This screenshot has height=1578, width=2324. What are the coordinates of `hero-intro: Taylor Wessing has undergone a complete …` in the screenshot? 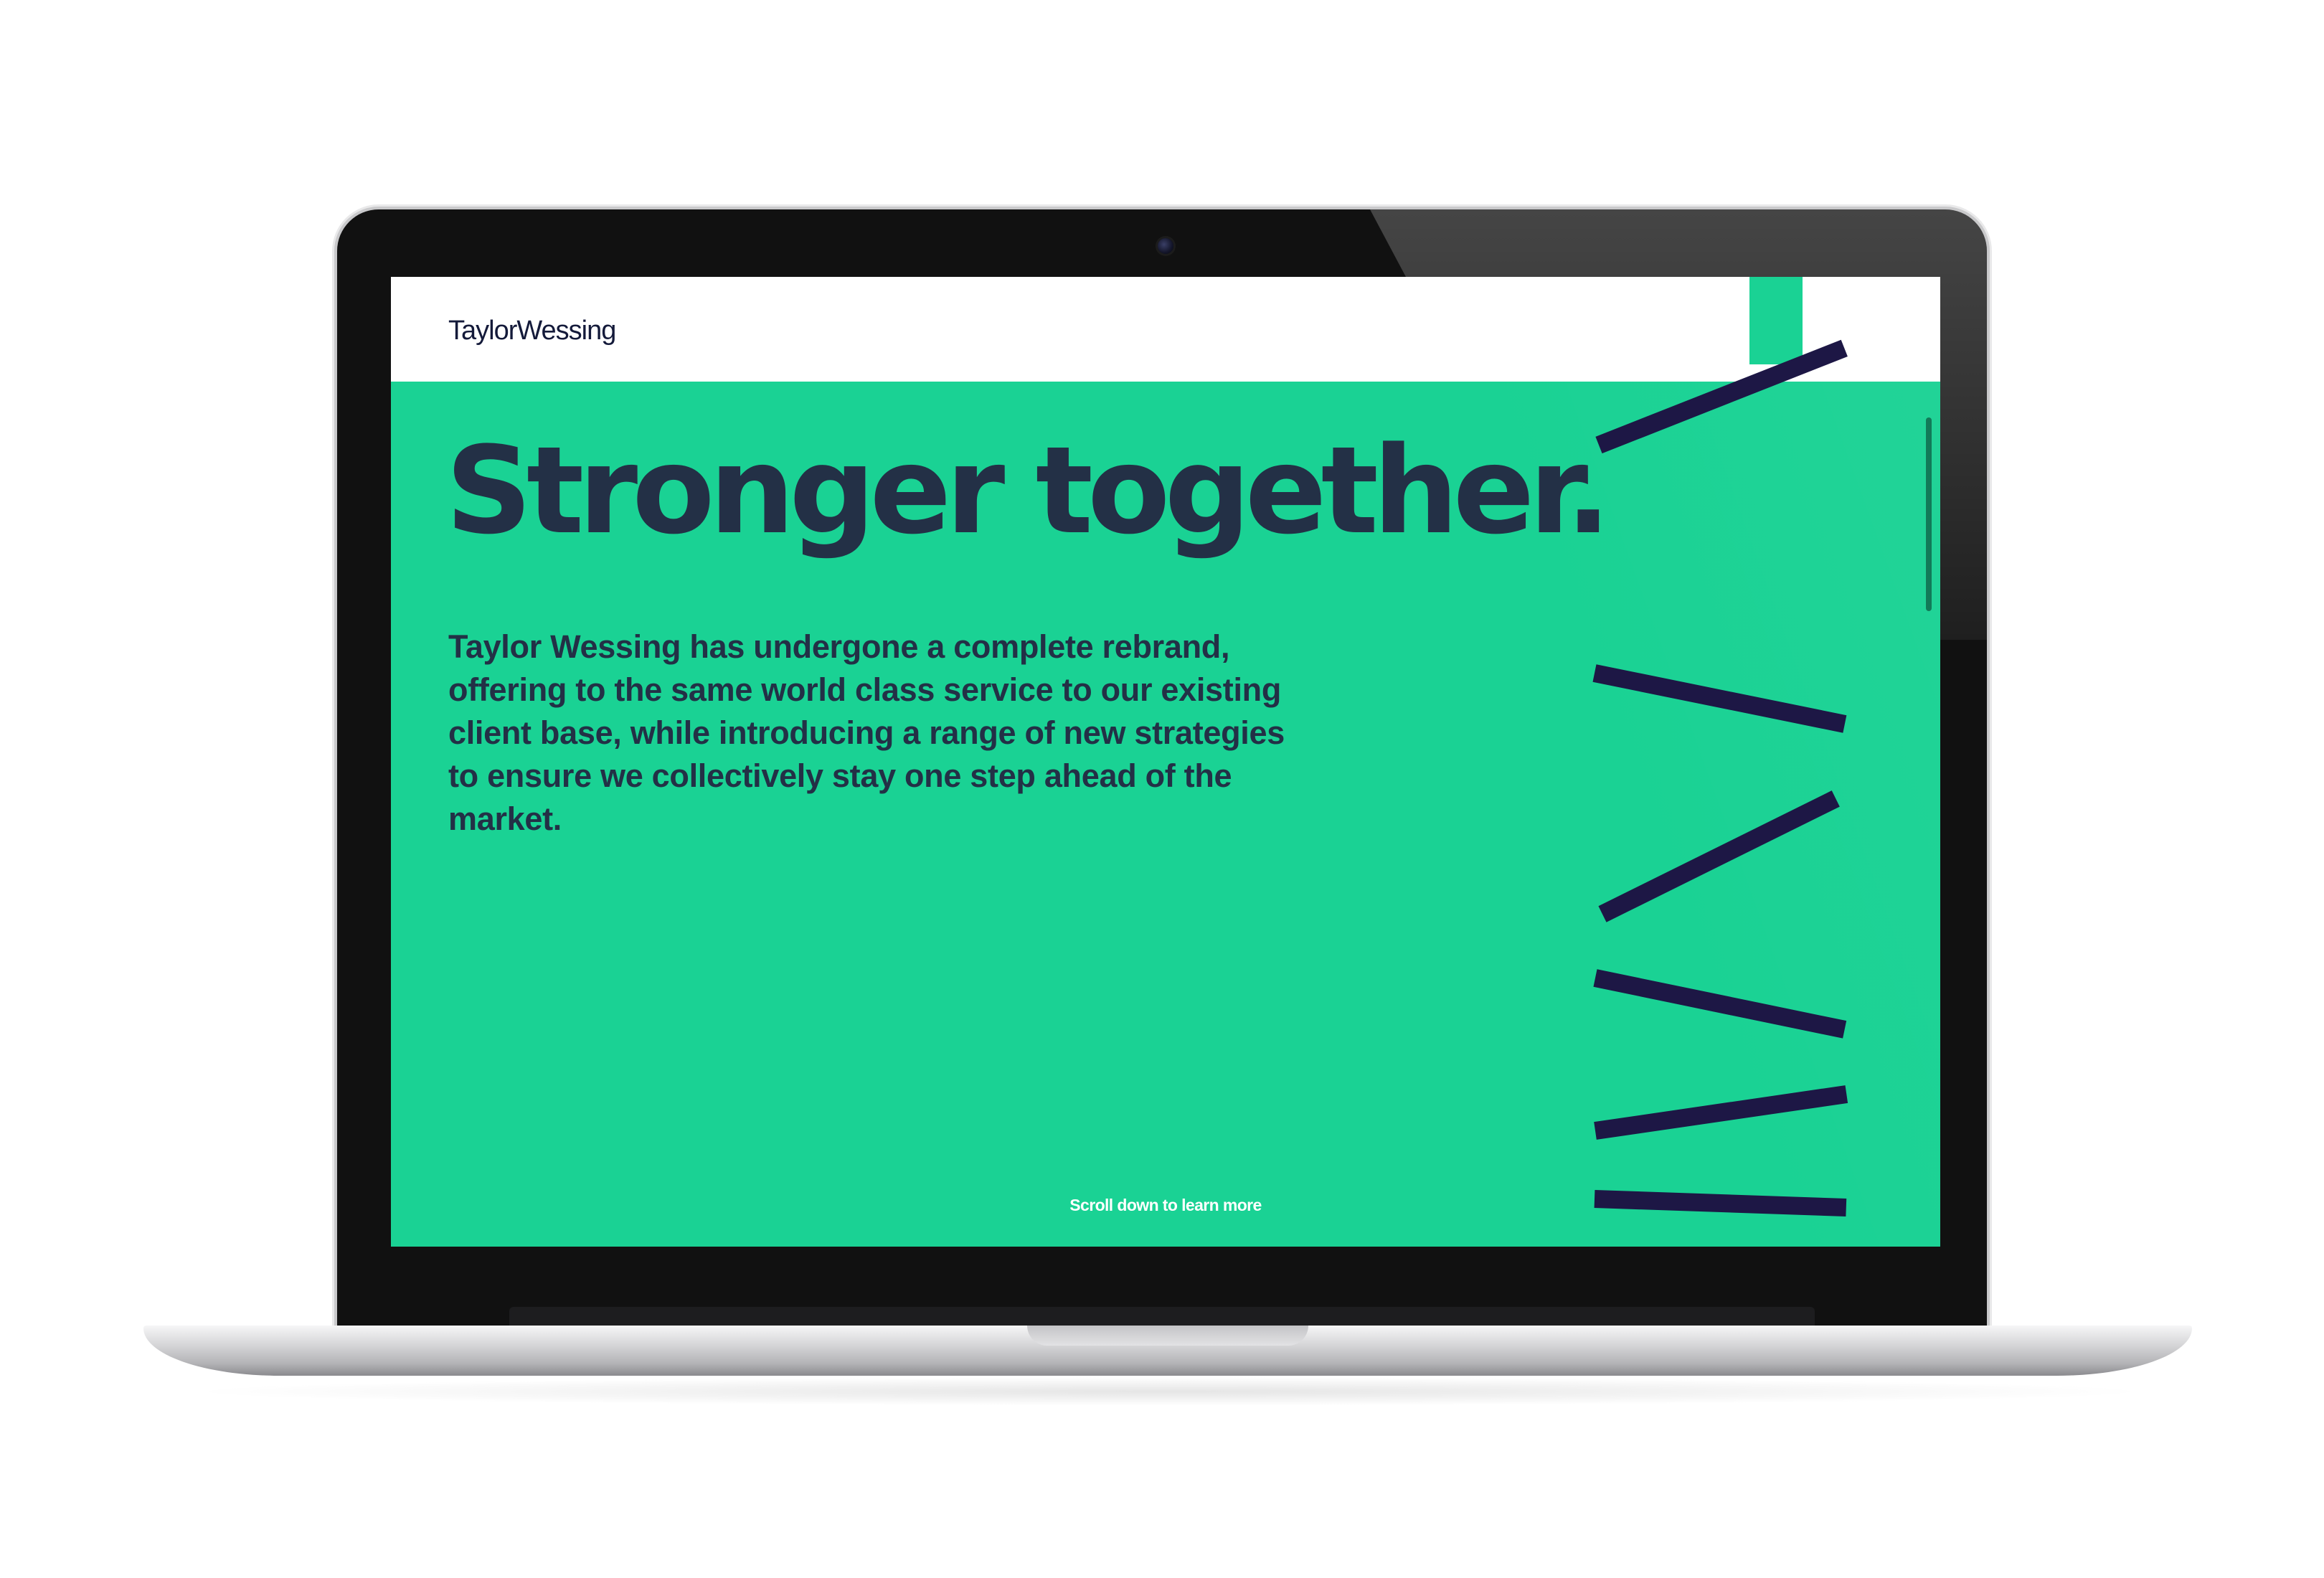 It's located at (866, 732).